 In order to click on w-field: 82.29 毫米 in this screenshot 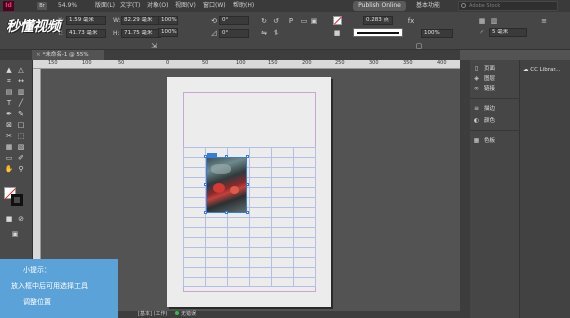, I will do `click(141, 20)`.